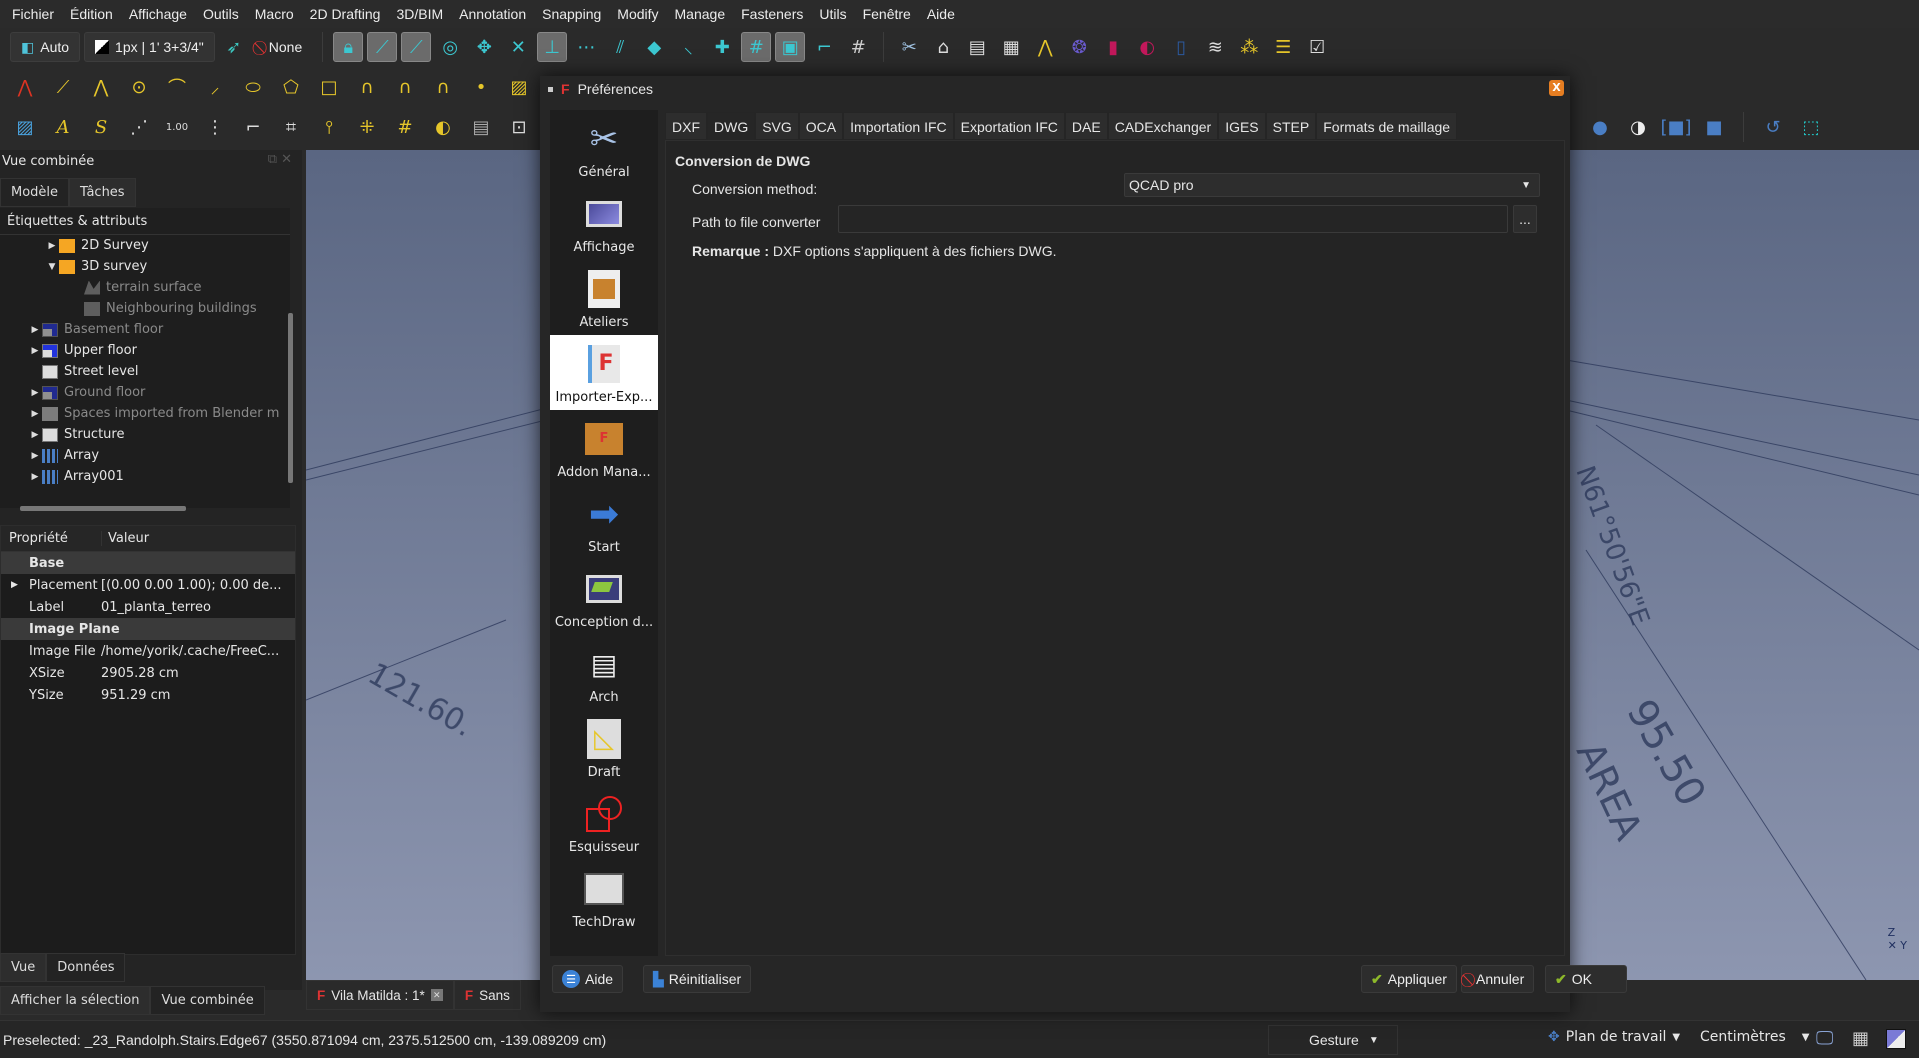 The height and width of the screenshot is (1058, 1919). I want to click on tab-modele: Modèle, so click(35, 192).